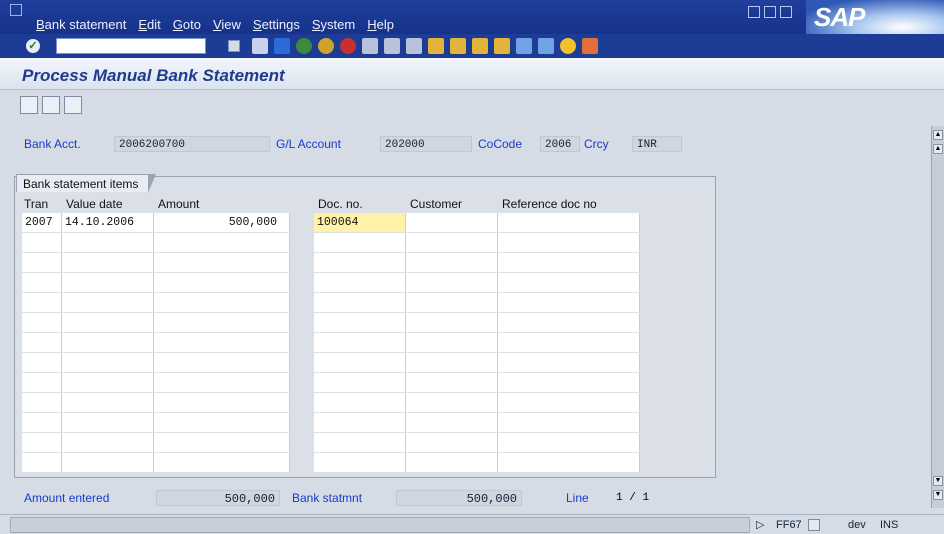 The width and height of the screenshot is (944, 534). What do you see at coordinates (414, 46) in the screenshot?
I see `find-next-icon` at bounding box center [414, 46].